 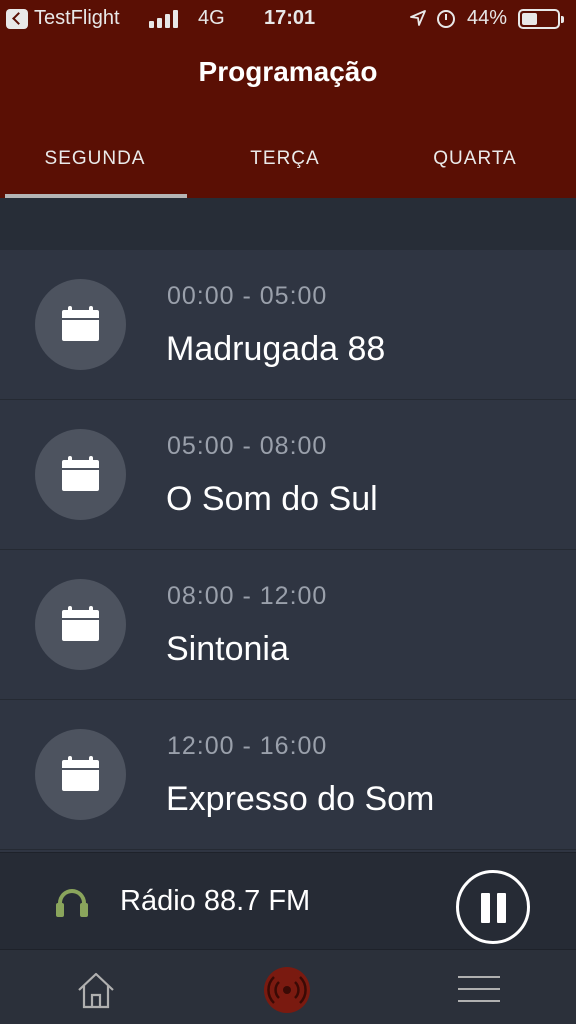 What do you see at coordinates (300, 799) in the screenshot?
I see `program-name: Expresso do Som` at bounding box center [300, 799].